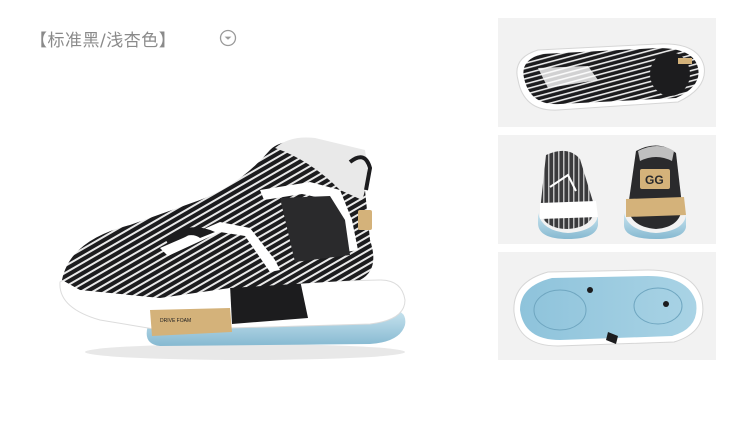 This screenshot has width=750, height=436. What do you see at coordinates (607, 189) in the screenshot?
I see `thumbnail-front-back-view: GG` at bounding box center [607, 189].